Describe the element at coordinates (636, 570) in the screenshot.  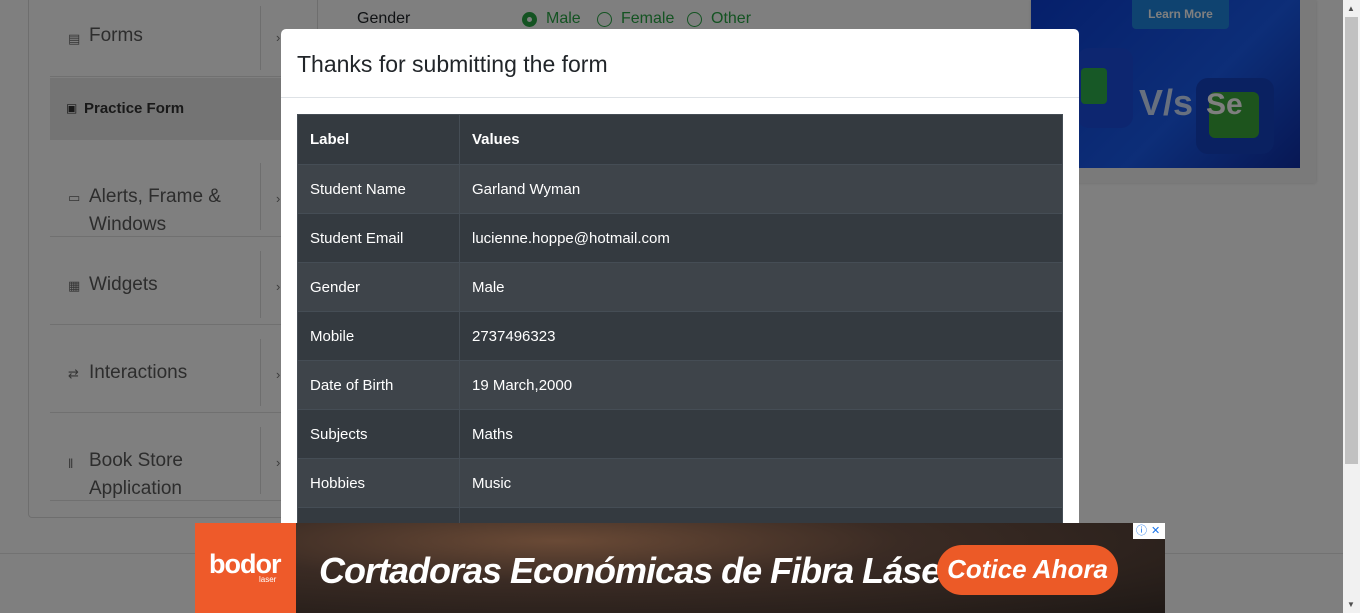
I see `ad-headline: Cortadoras Económicas de Fibra Láser` at that location.